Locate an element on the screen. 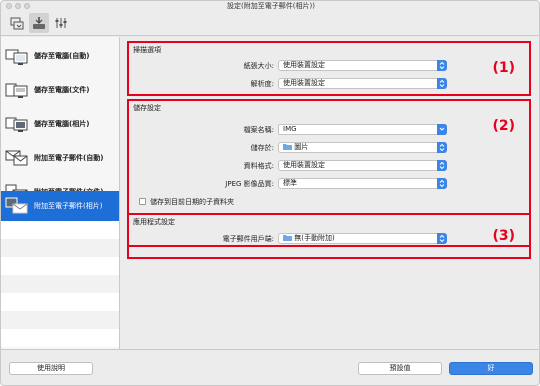 The height and width of the screenshot is (386, 540). sidebar-item-save-pc-document: 儲存至電腦(文件) is located at coordinates (60, 90).